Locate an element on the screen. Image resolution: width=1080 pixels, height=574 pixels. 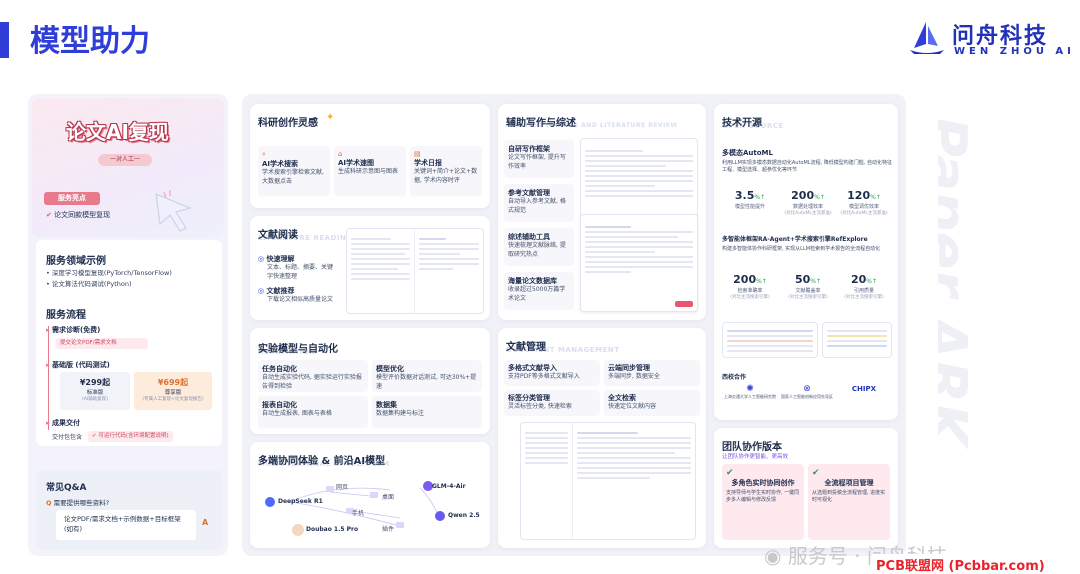
reading-feature: ◎ 快速理解 文本、标题、摘要、关键字快速整理 is located at coordinates (297, 267).